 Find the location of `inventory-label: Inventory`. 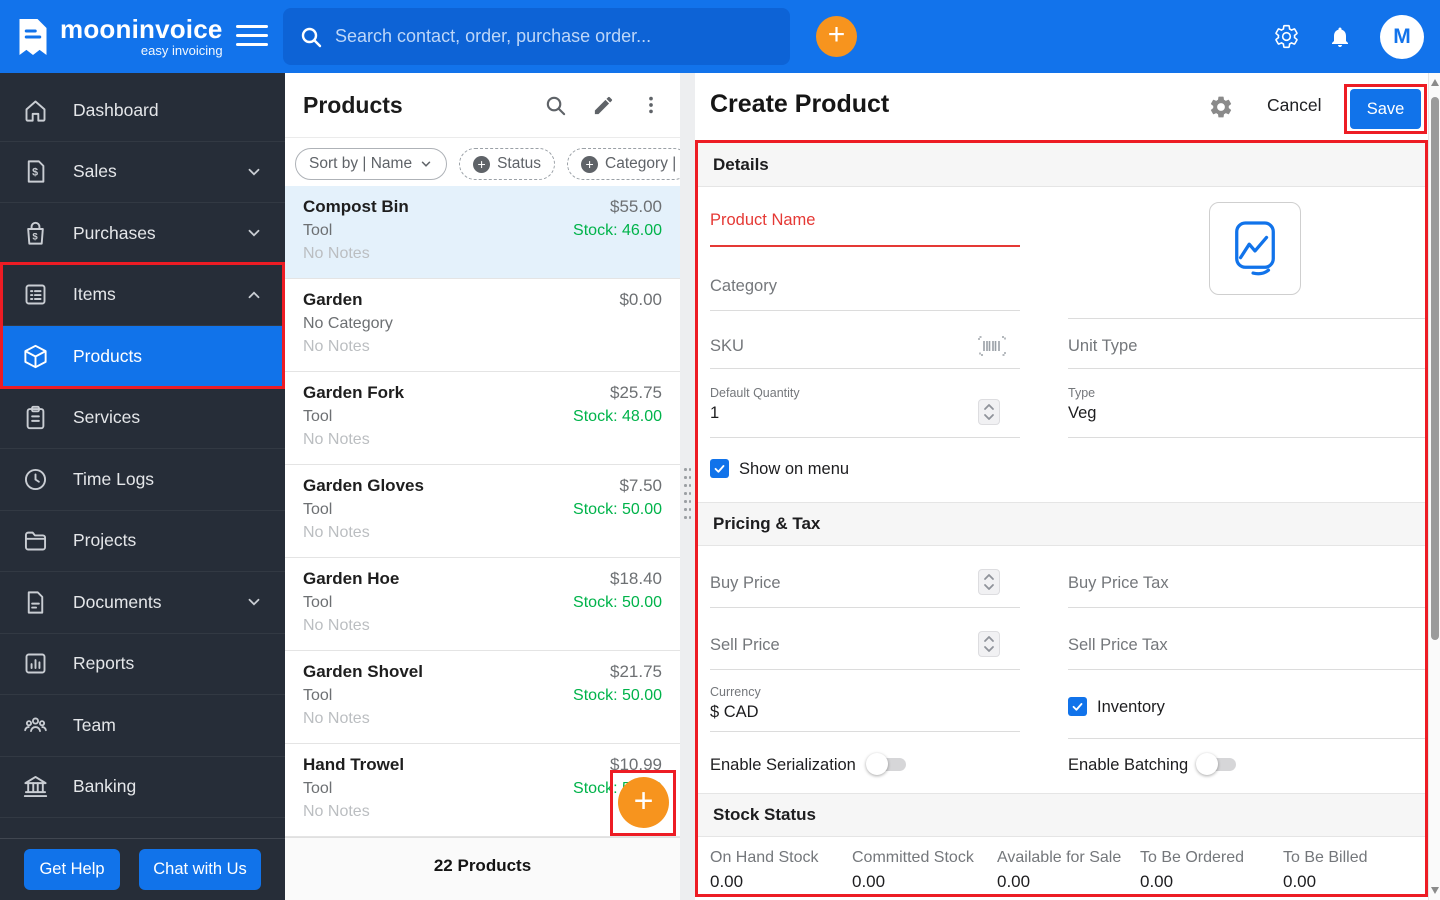

inventory-label: Inventory is located at coordinates (1131, 707).